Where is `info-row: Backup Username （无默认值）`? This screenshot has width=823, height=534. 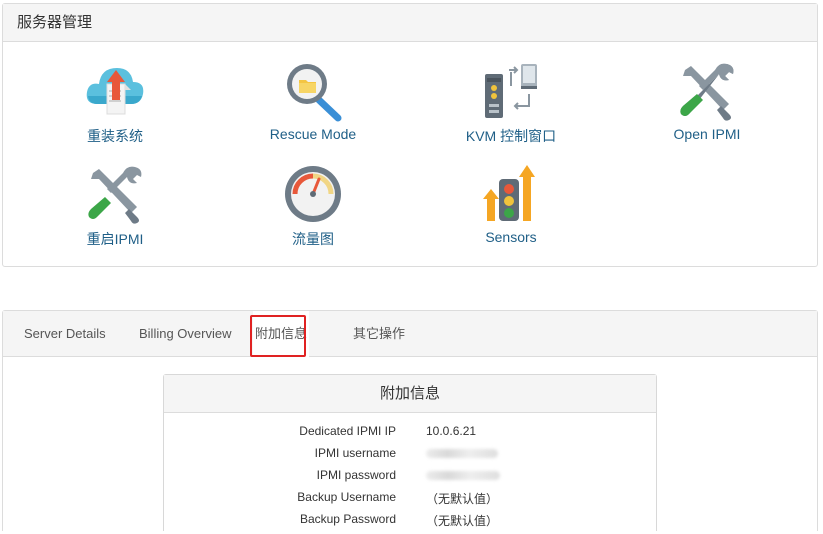
info-row: Backup Username （无默认值） is located at coordinates (411, 501).